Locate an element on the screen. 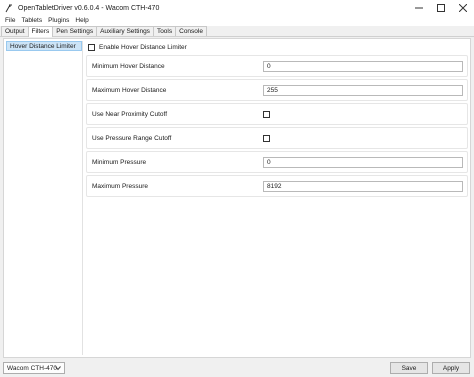 The height and width of the screenshot is (377, 474). menu-help: Help is located at coordinates (81, 21).